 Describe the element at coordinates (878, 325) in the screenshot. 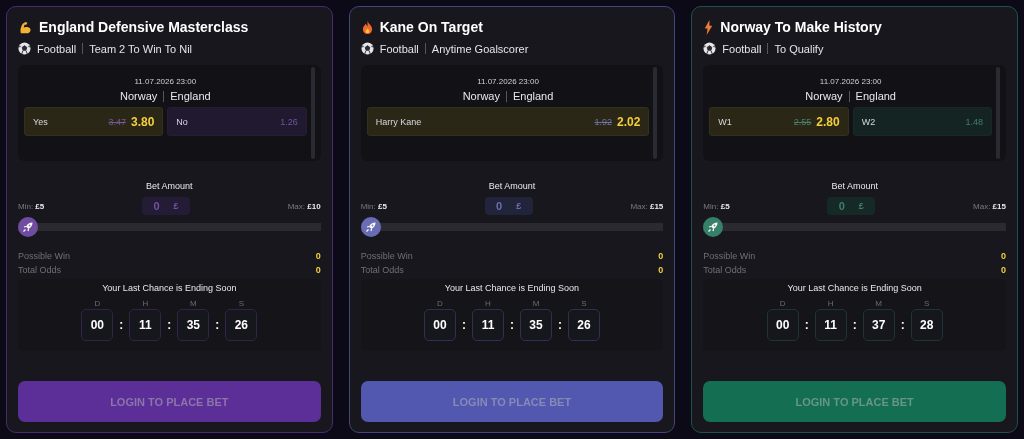

I see `countdown-value: 37` at that location.